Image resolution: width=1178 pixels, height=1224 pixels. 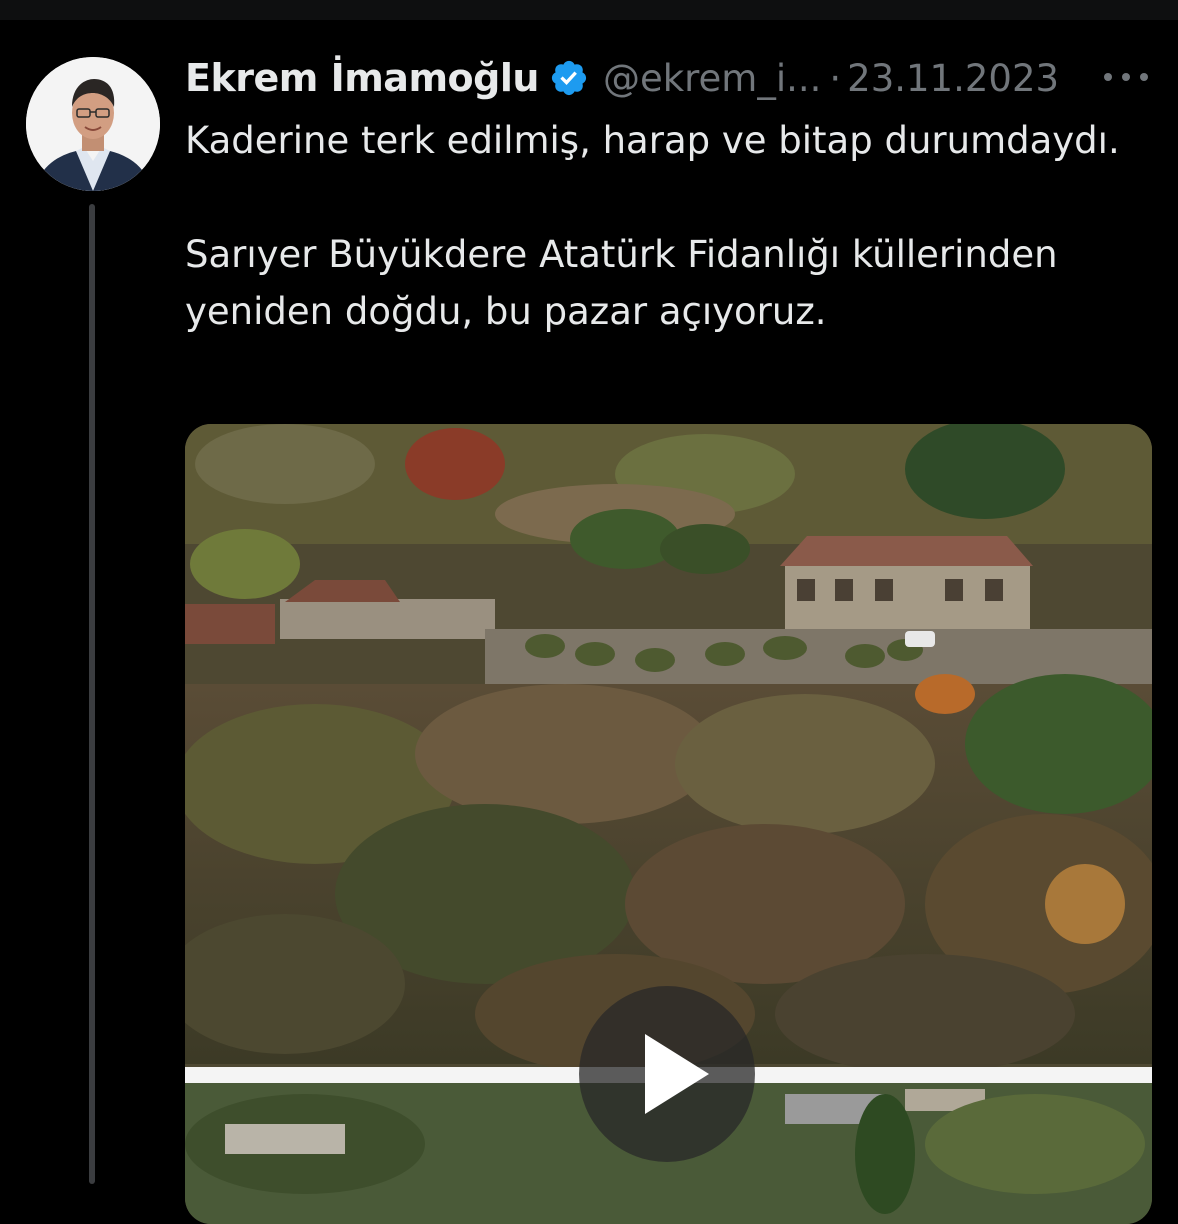 What do you see at coordinates (589, 10) in the screenshot?
I see `top-bar` at bounding box center [589, 10].